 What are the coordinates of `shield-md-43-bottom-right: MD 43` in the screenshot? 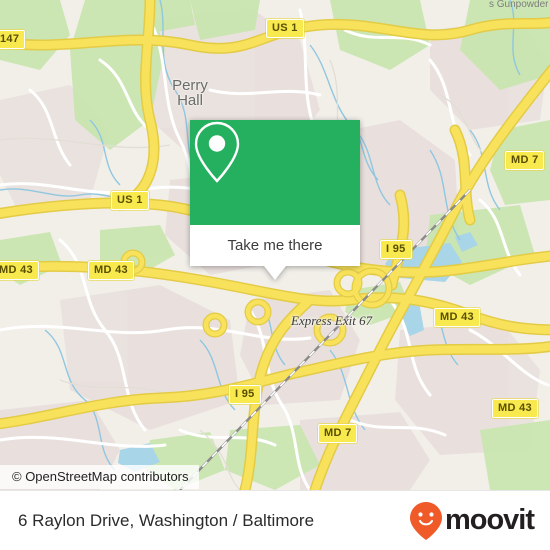 It's located at (515, 408).